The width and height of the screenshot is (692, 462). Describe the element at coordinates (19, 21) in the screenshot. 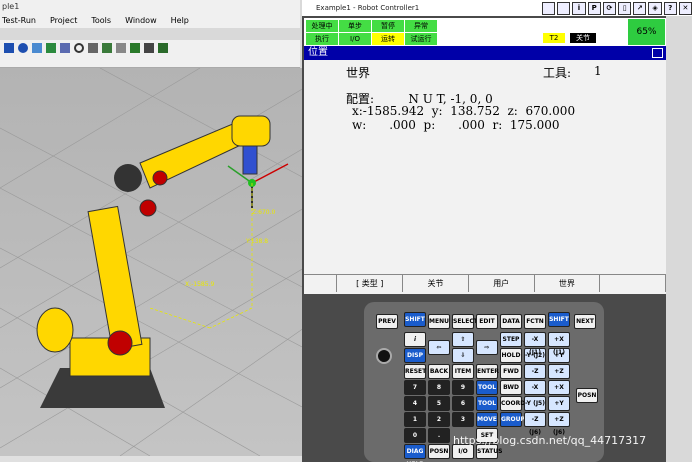

I see `menu-test-run: Test-Run` at that location.